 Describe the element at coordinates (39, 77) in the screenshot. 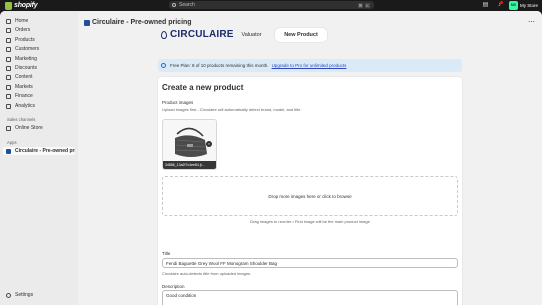

I see `sidebar-item-content: Content` at that location.